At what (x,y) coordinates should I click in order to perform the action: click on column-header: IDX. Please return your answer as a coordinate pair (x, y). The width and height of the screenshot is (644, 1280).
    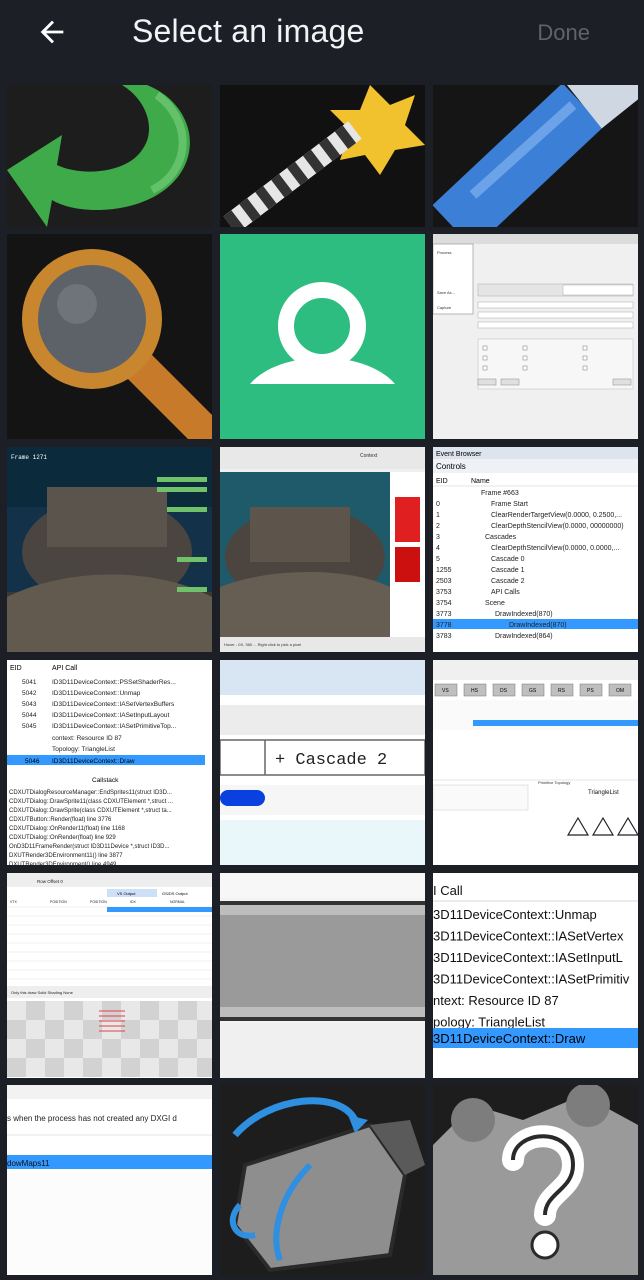
    Looking at the image, I should click on (133, 902).